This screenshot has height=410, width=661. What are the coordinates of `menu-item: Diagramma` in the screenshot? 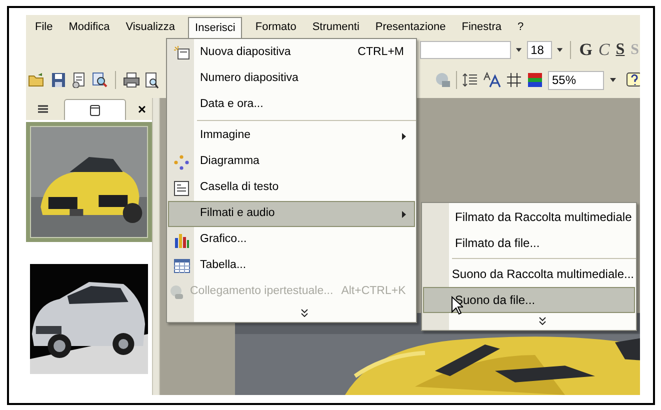 It's located at (291, 162).